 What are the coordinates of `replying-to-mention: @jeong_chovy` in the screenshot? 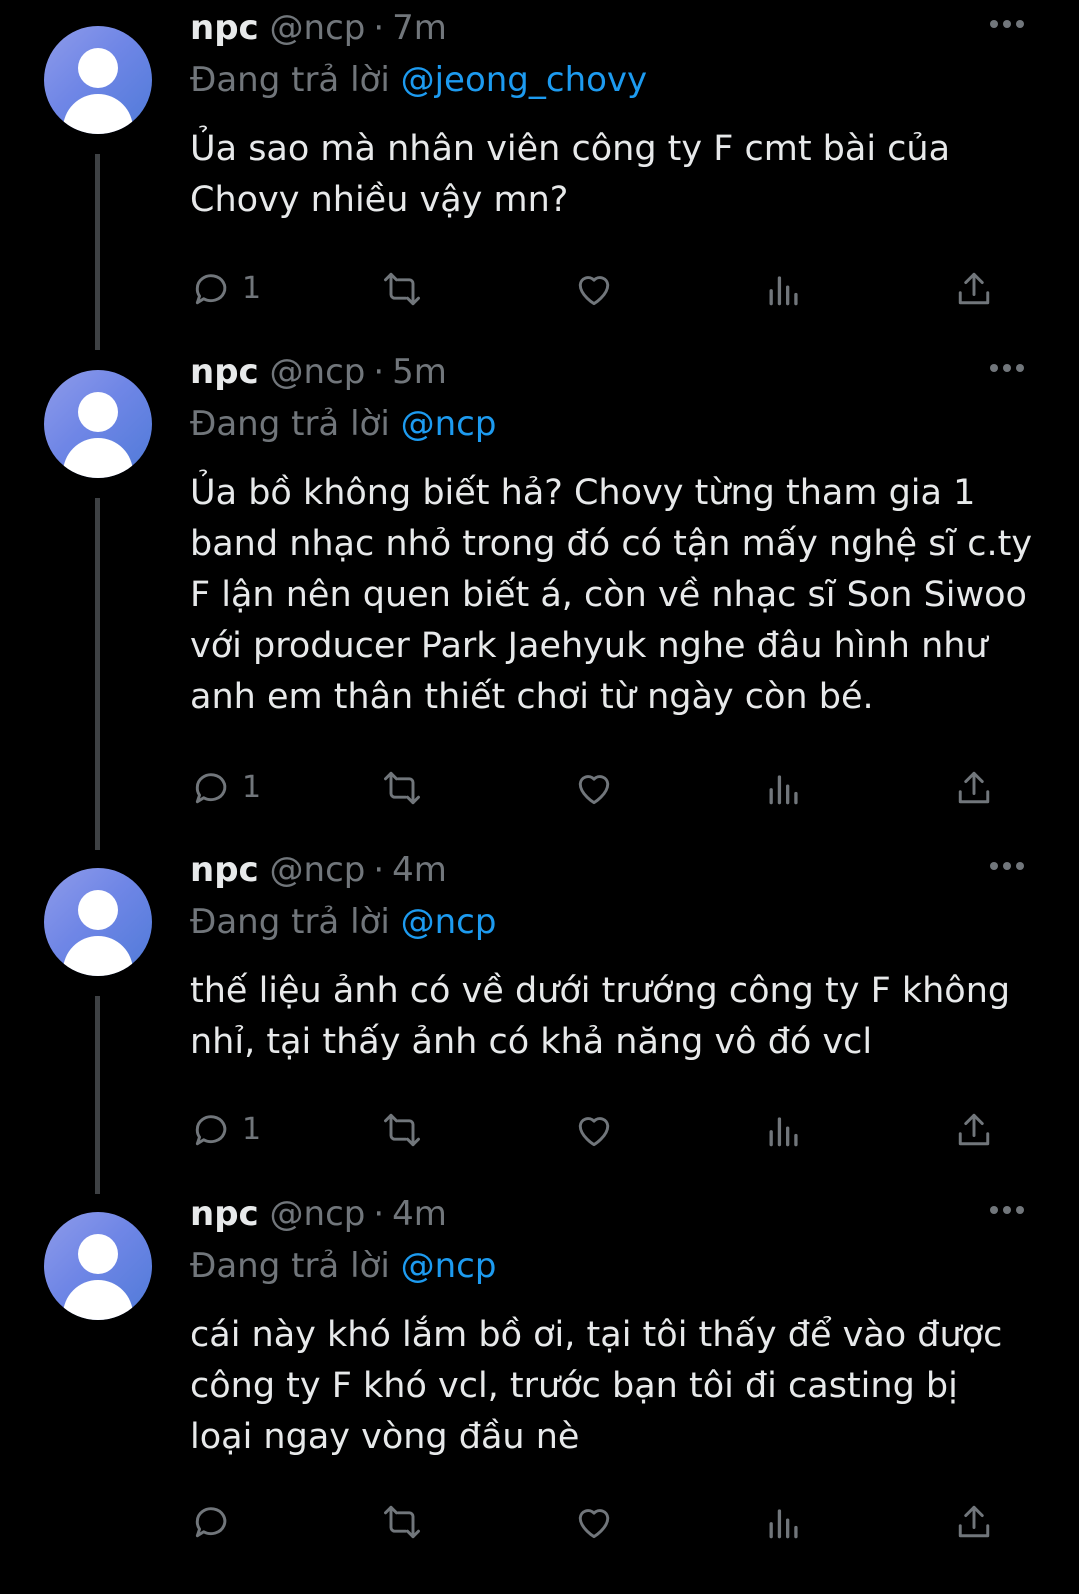 It's located at (524, 80).